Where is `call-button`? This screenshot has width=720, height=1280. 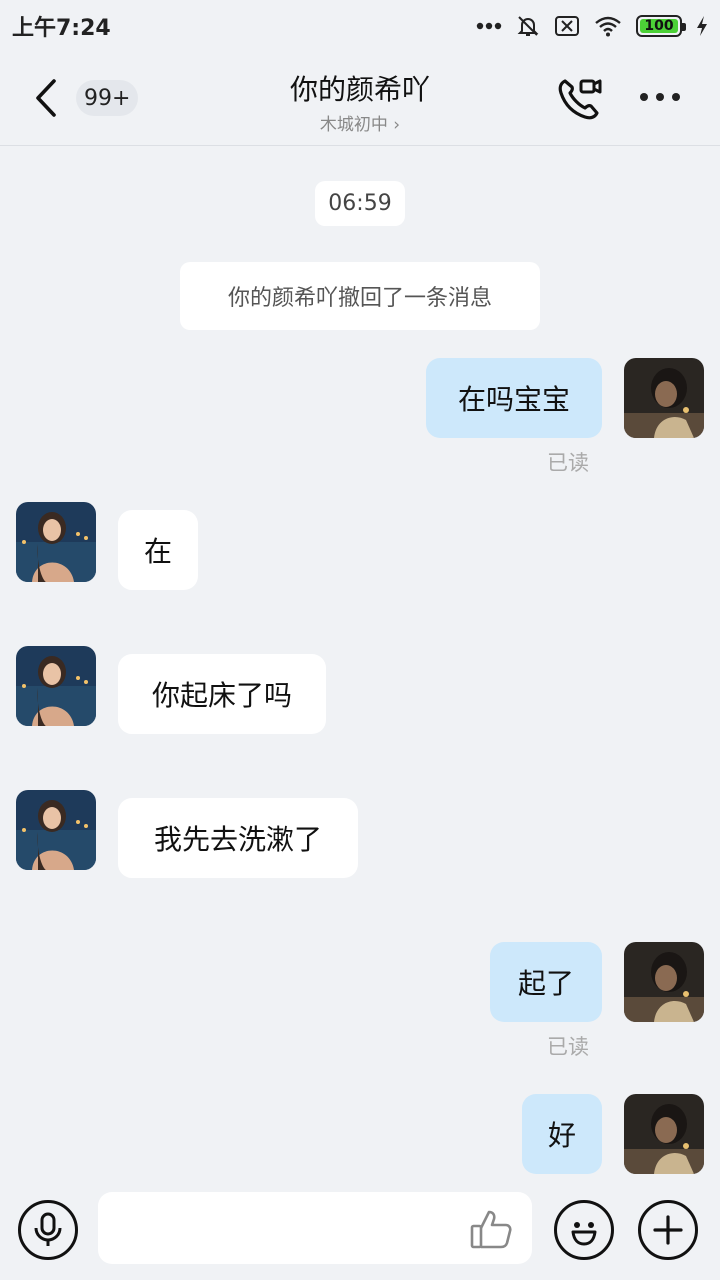 call-button is located at coordinates (579, 99).